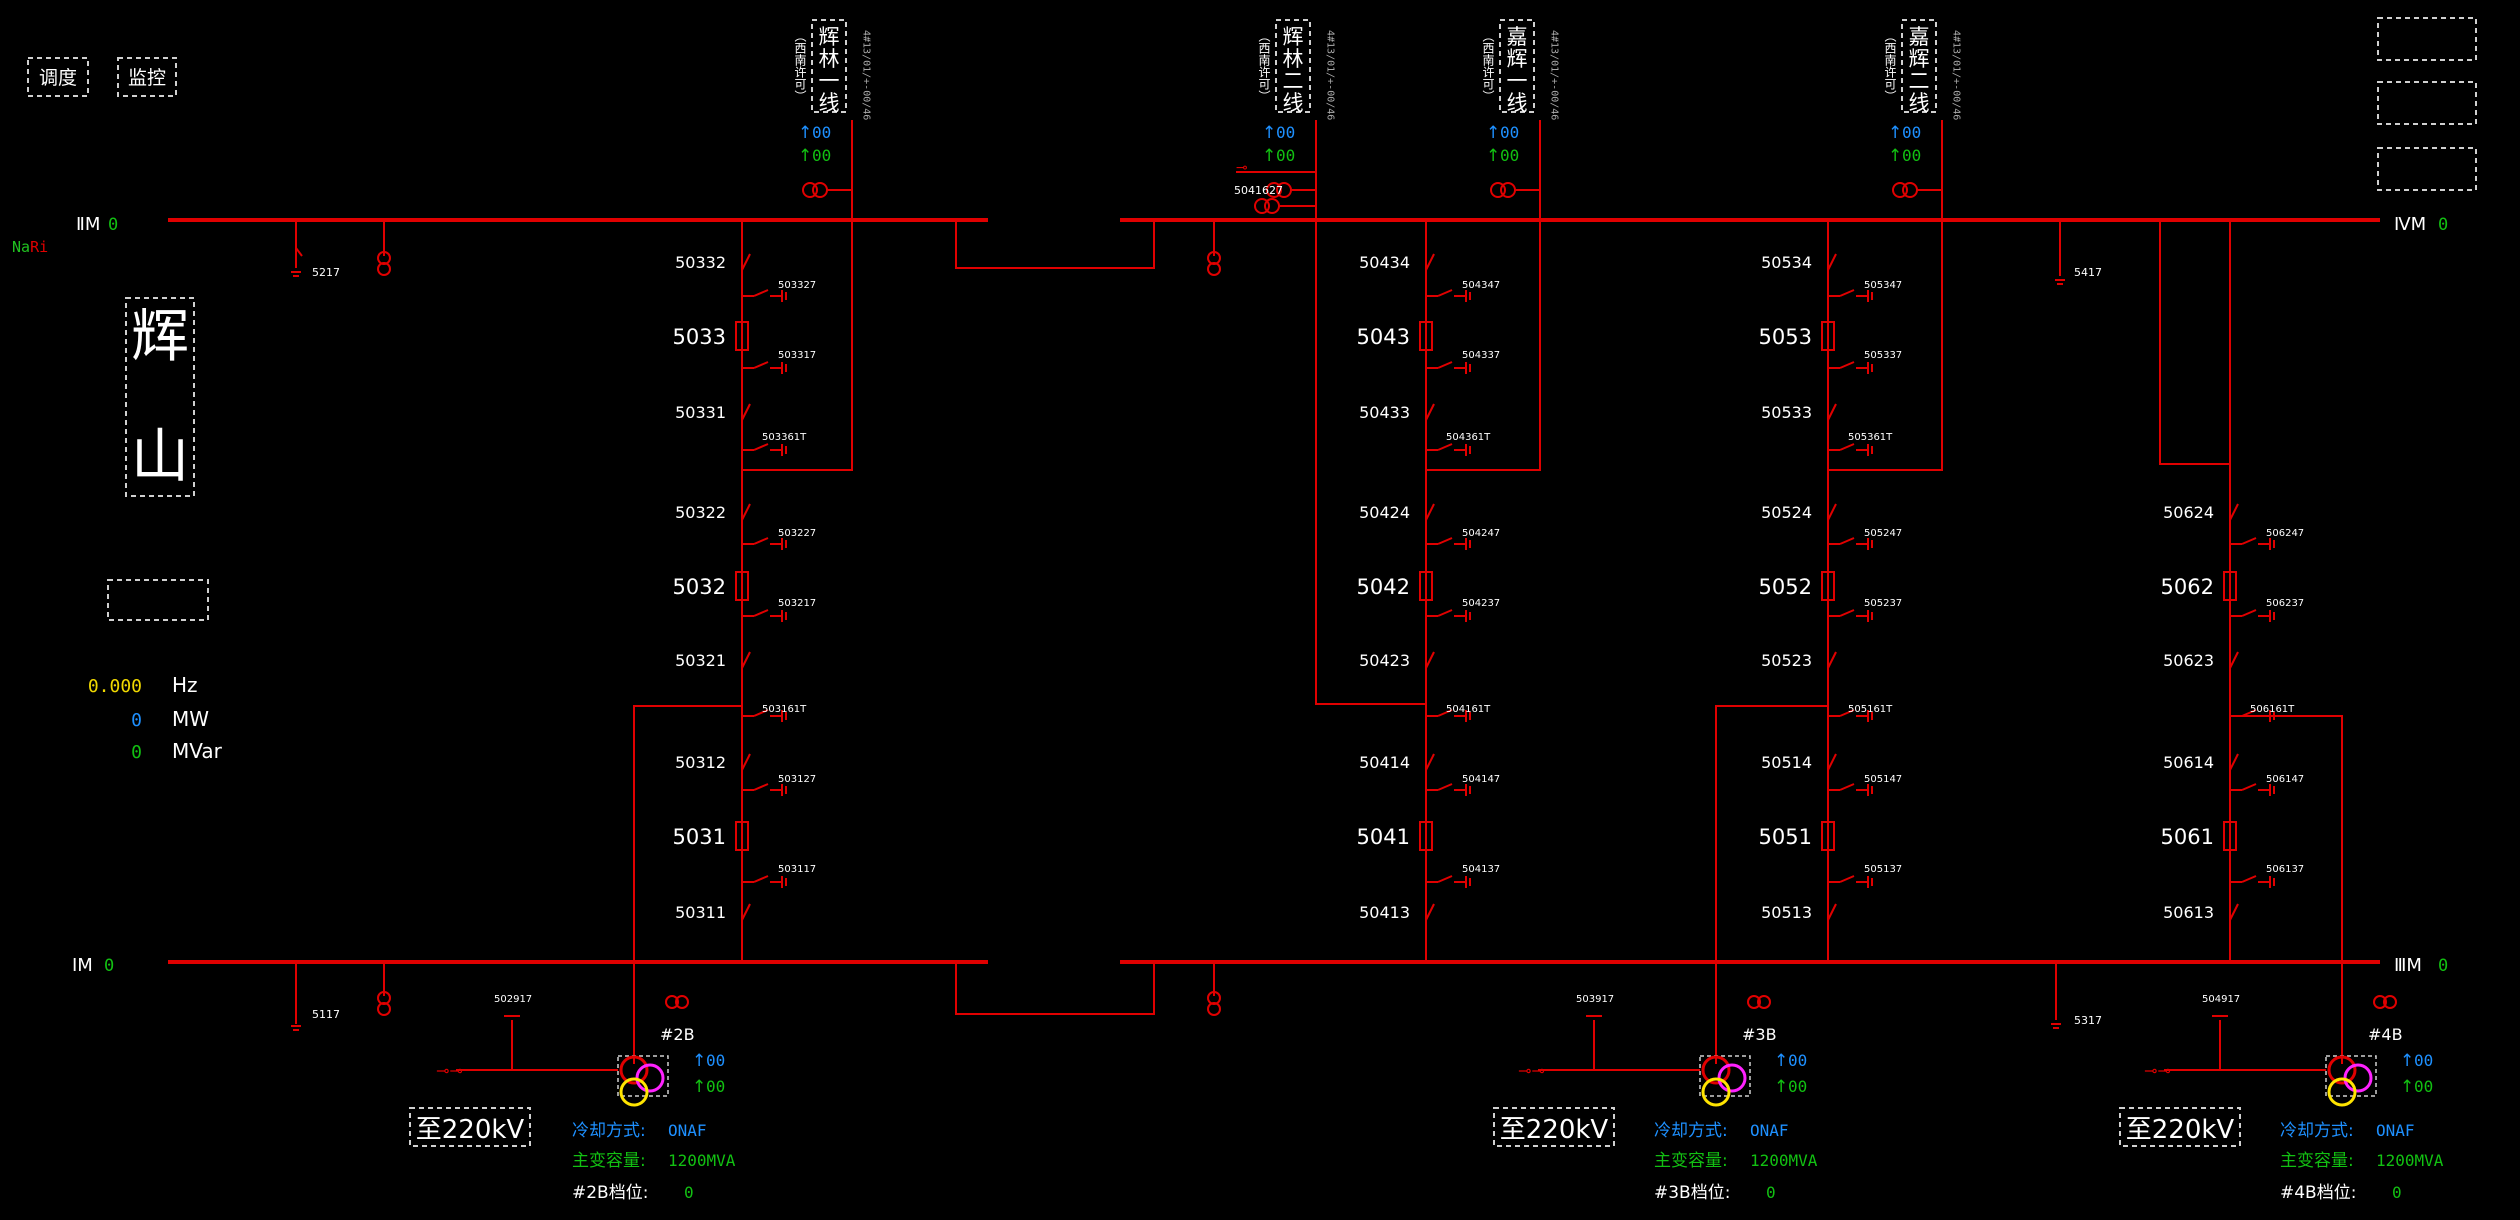 The width and height of the screenshot is (2520, 1220). What do you see at coordinates (190, 719) in the screenshot?
I see `mw-unit: MW` at bounding box center [190, 719].